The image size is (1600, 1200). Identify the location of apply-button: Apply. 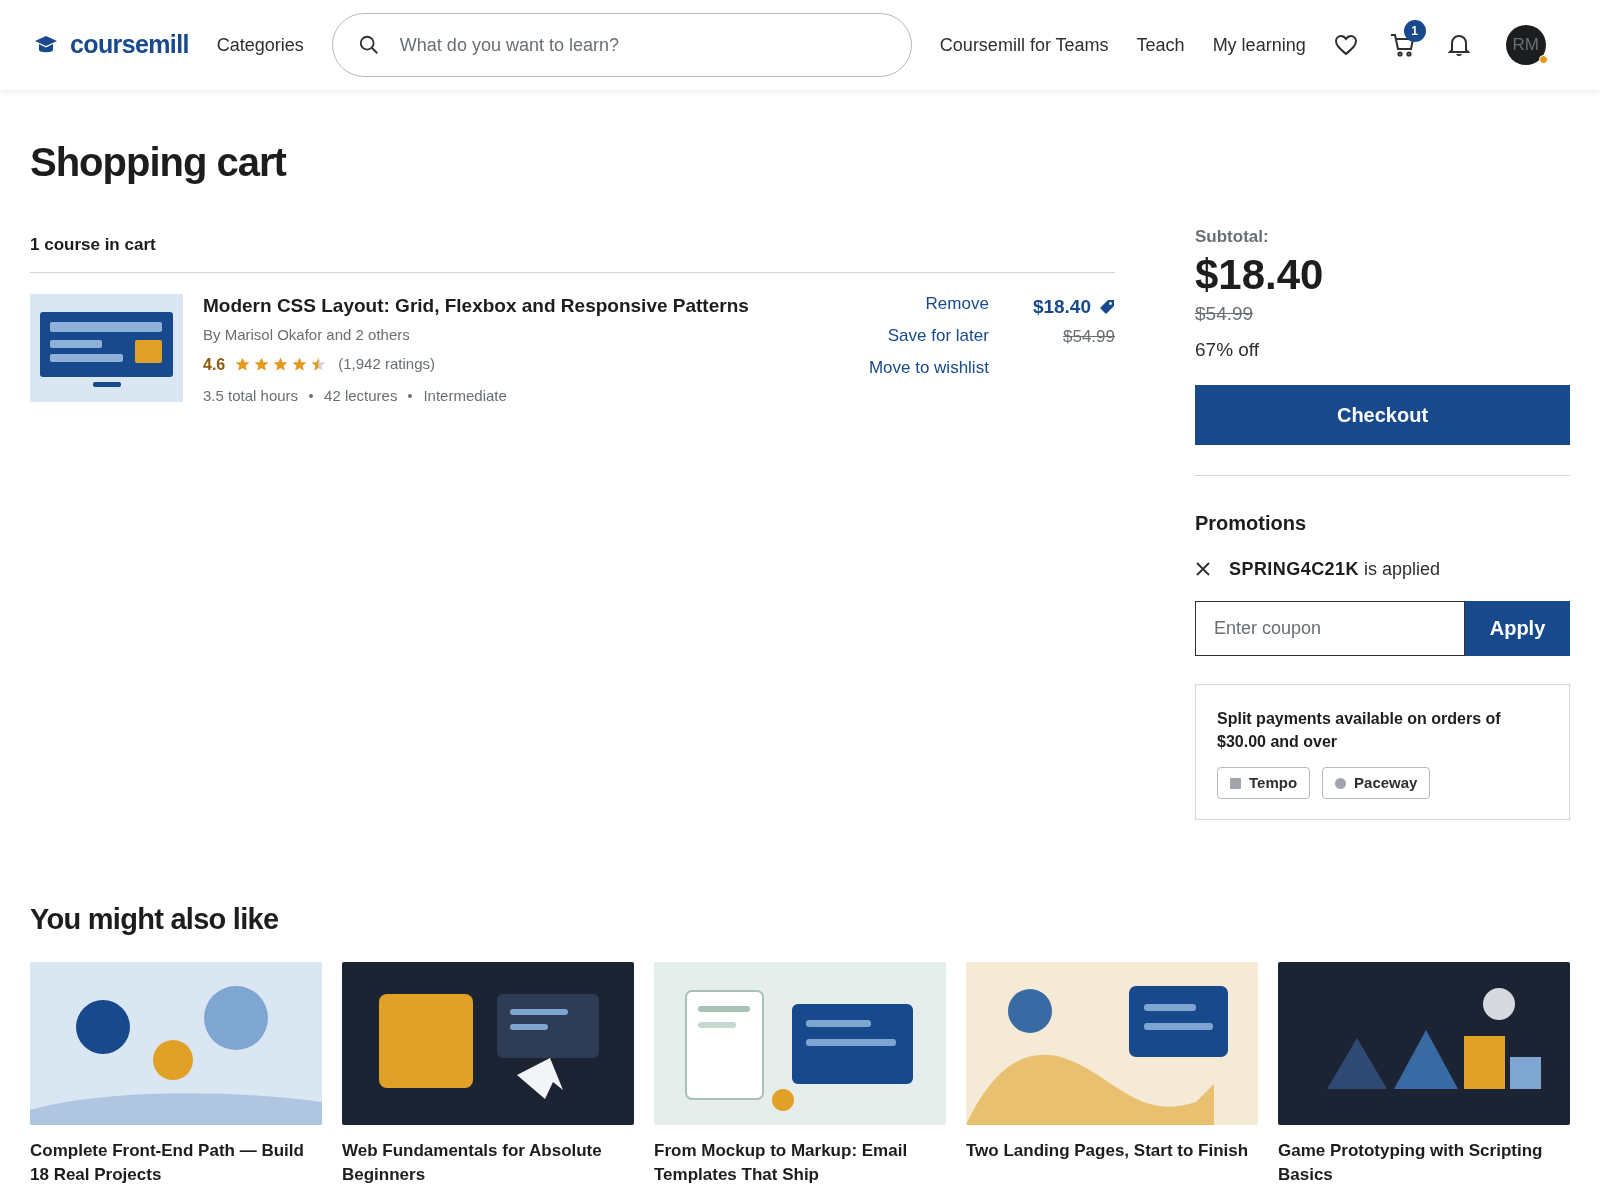
(1517, 628).